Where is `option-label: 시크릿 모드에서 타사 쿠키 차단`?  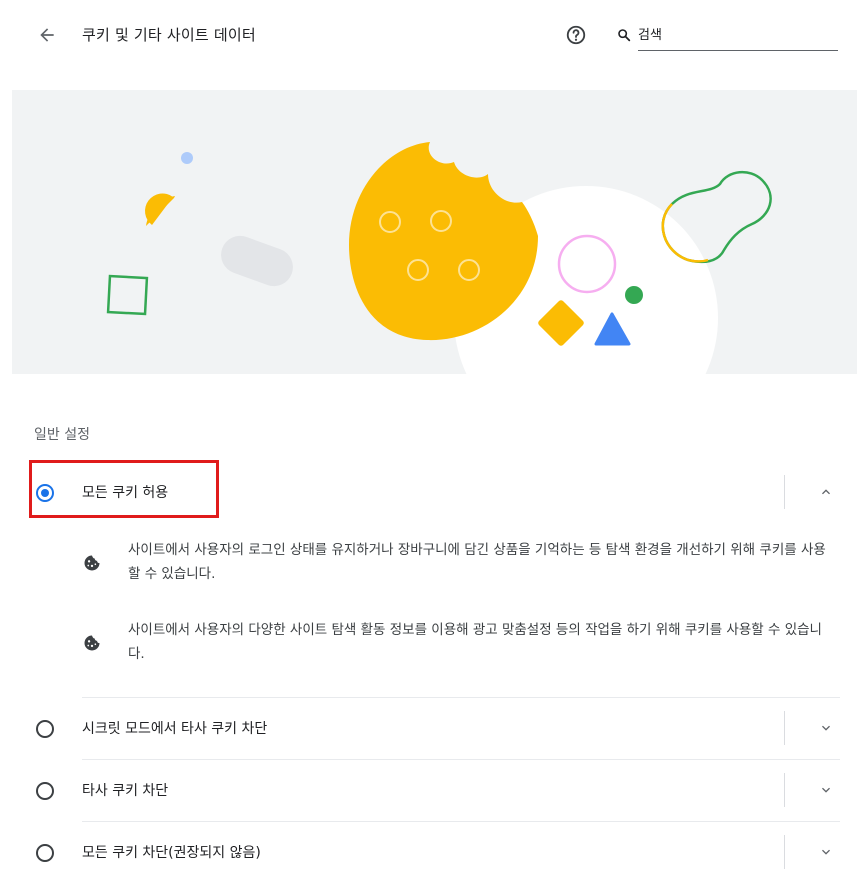 option-label: 시크릿 모드에서 타사 쿠키 차단 is located at coordinates (175, 729).